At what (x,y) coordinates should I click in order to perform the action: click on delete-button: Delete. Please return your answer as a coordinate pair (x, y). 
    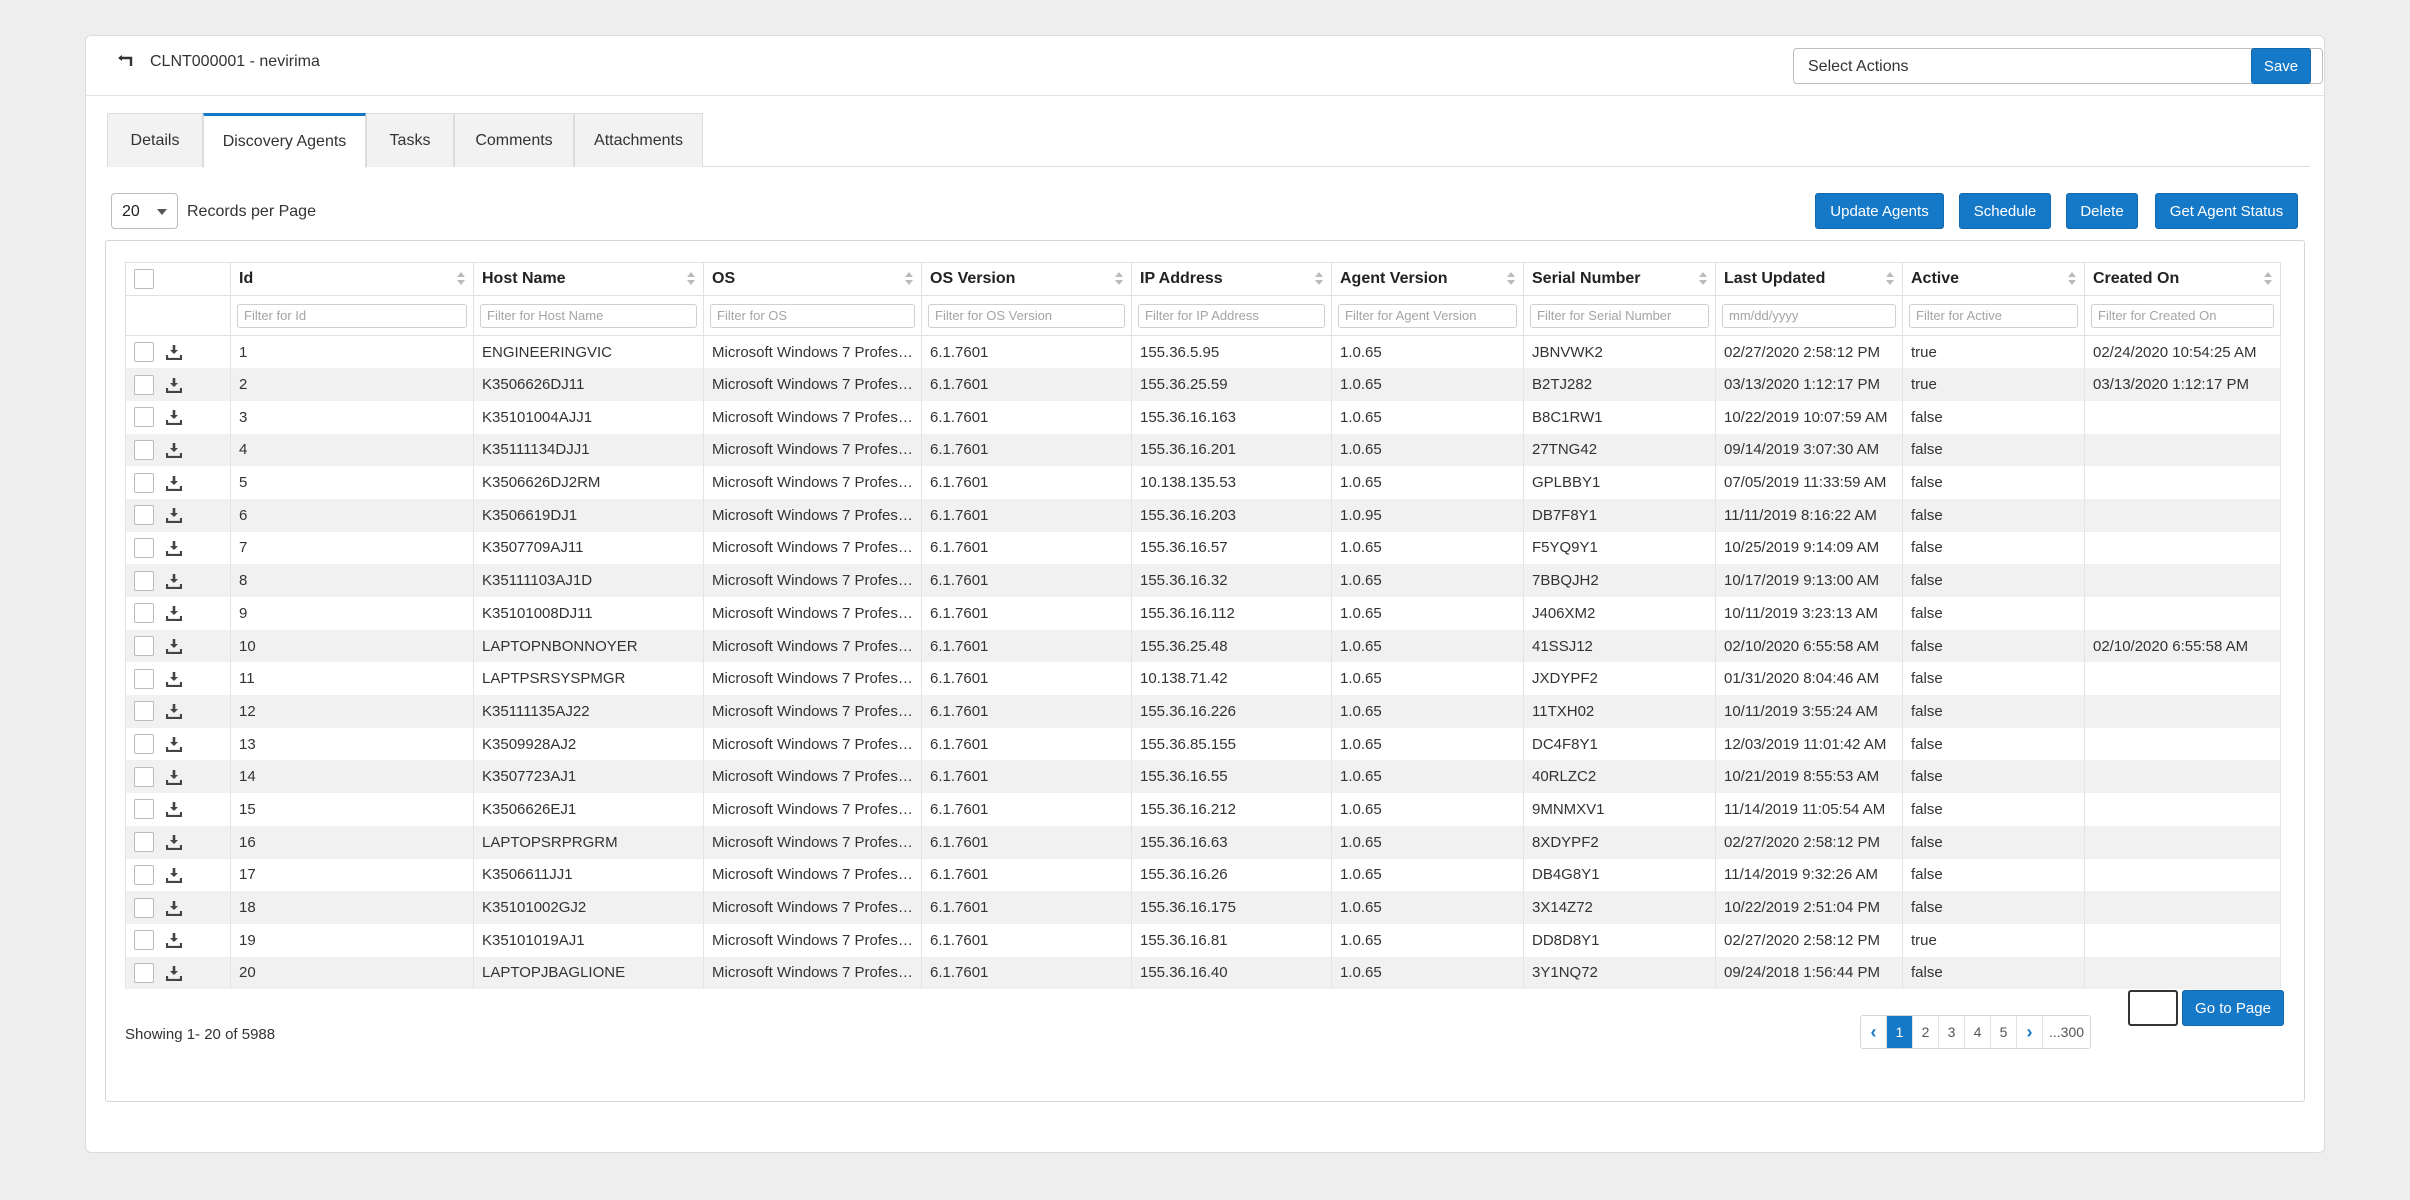
    Looking at the image, I should click on (2102, 211).